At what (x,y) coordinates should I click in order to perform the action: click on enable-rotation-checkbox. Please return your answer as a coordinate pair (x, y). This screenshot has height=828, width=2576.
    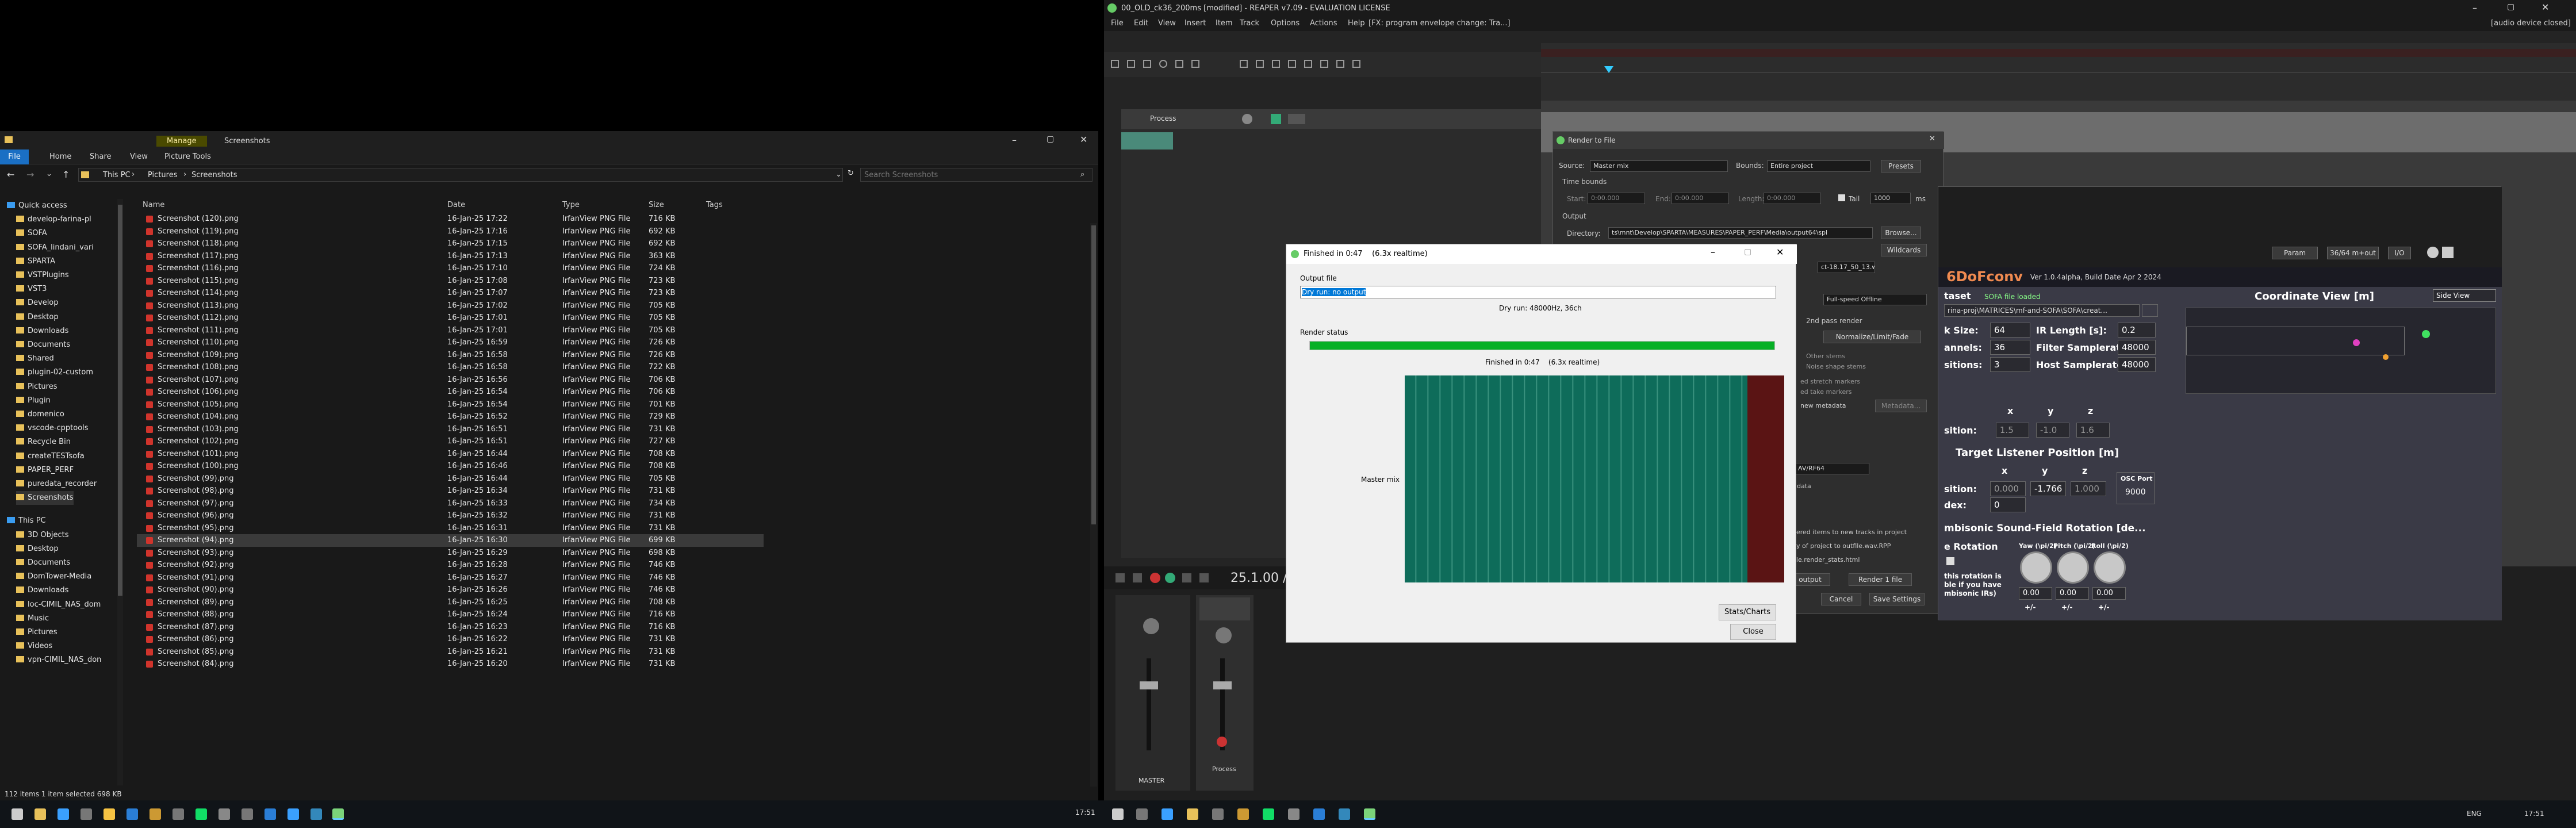
    Looking at the image, I should click on (1950, 561).